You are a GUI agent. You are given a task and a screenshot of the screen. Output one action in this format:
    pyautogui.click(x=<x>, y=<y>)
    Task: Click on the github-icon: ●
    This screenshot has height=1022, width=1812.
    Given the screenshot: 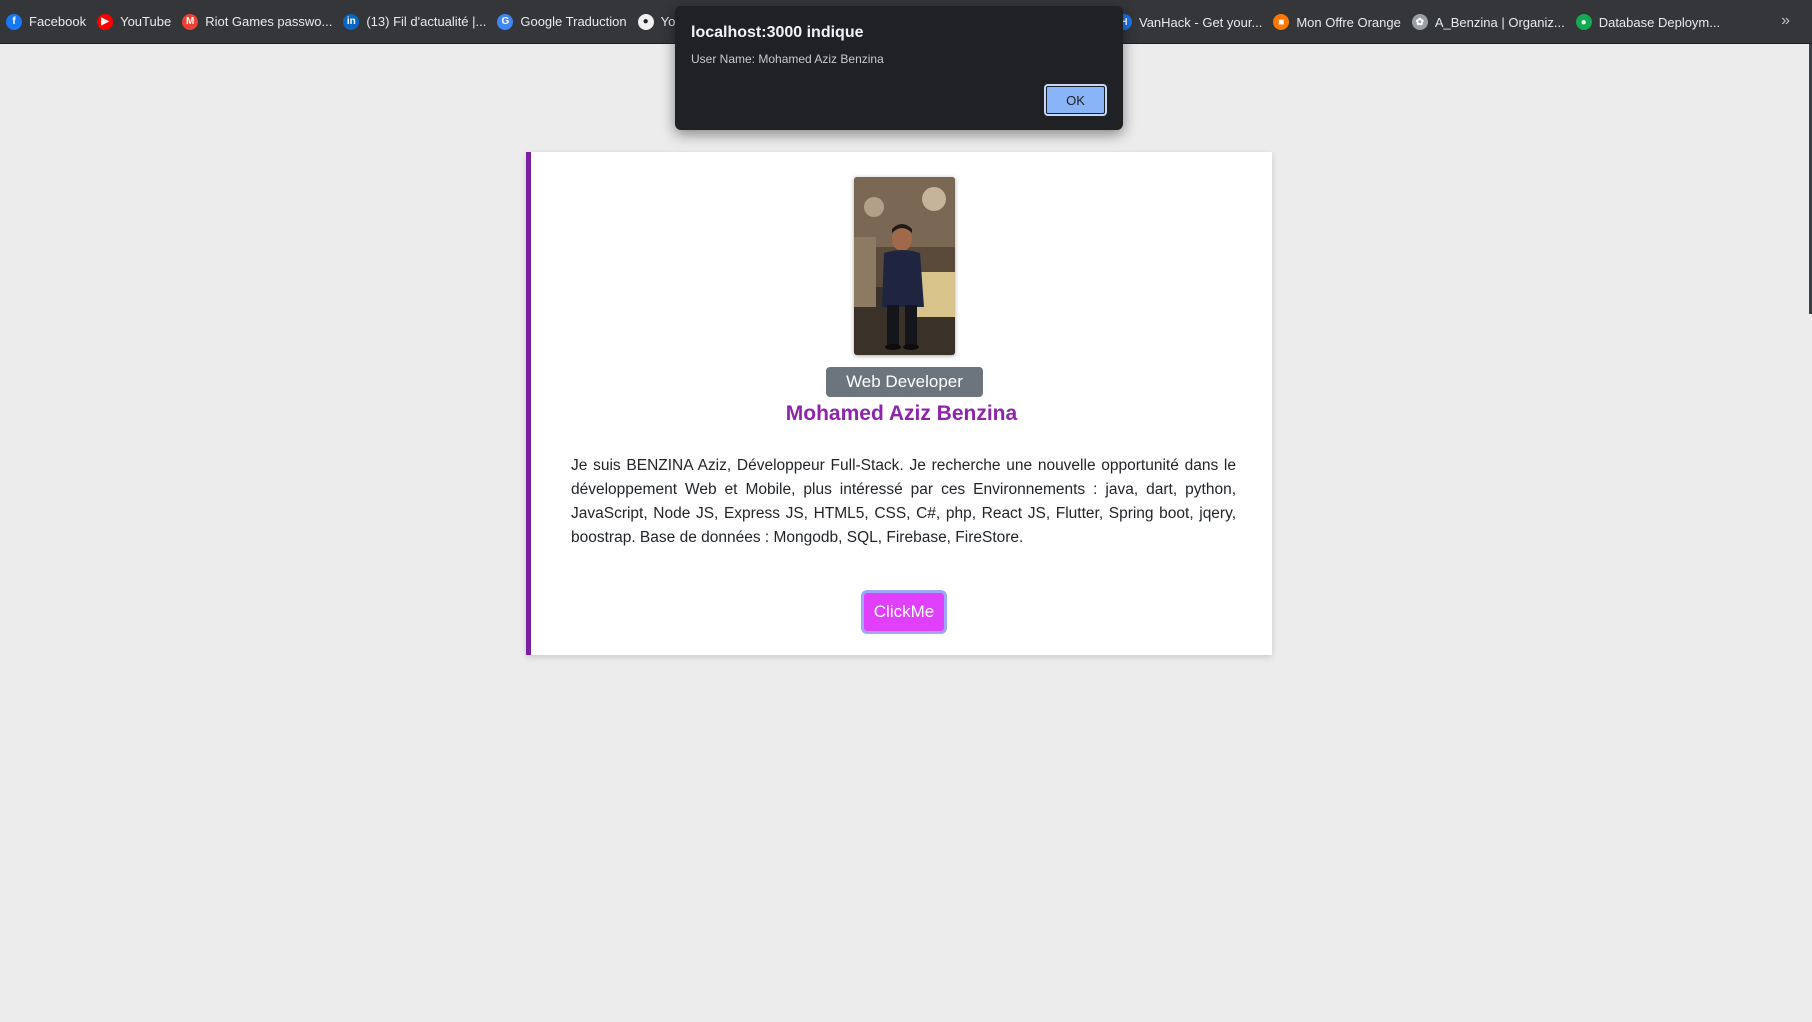 What is the action you would take?
    pyautogui.click(x=645, y=21)
    